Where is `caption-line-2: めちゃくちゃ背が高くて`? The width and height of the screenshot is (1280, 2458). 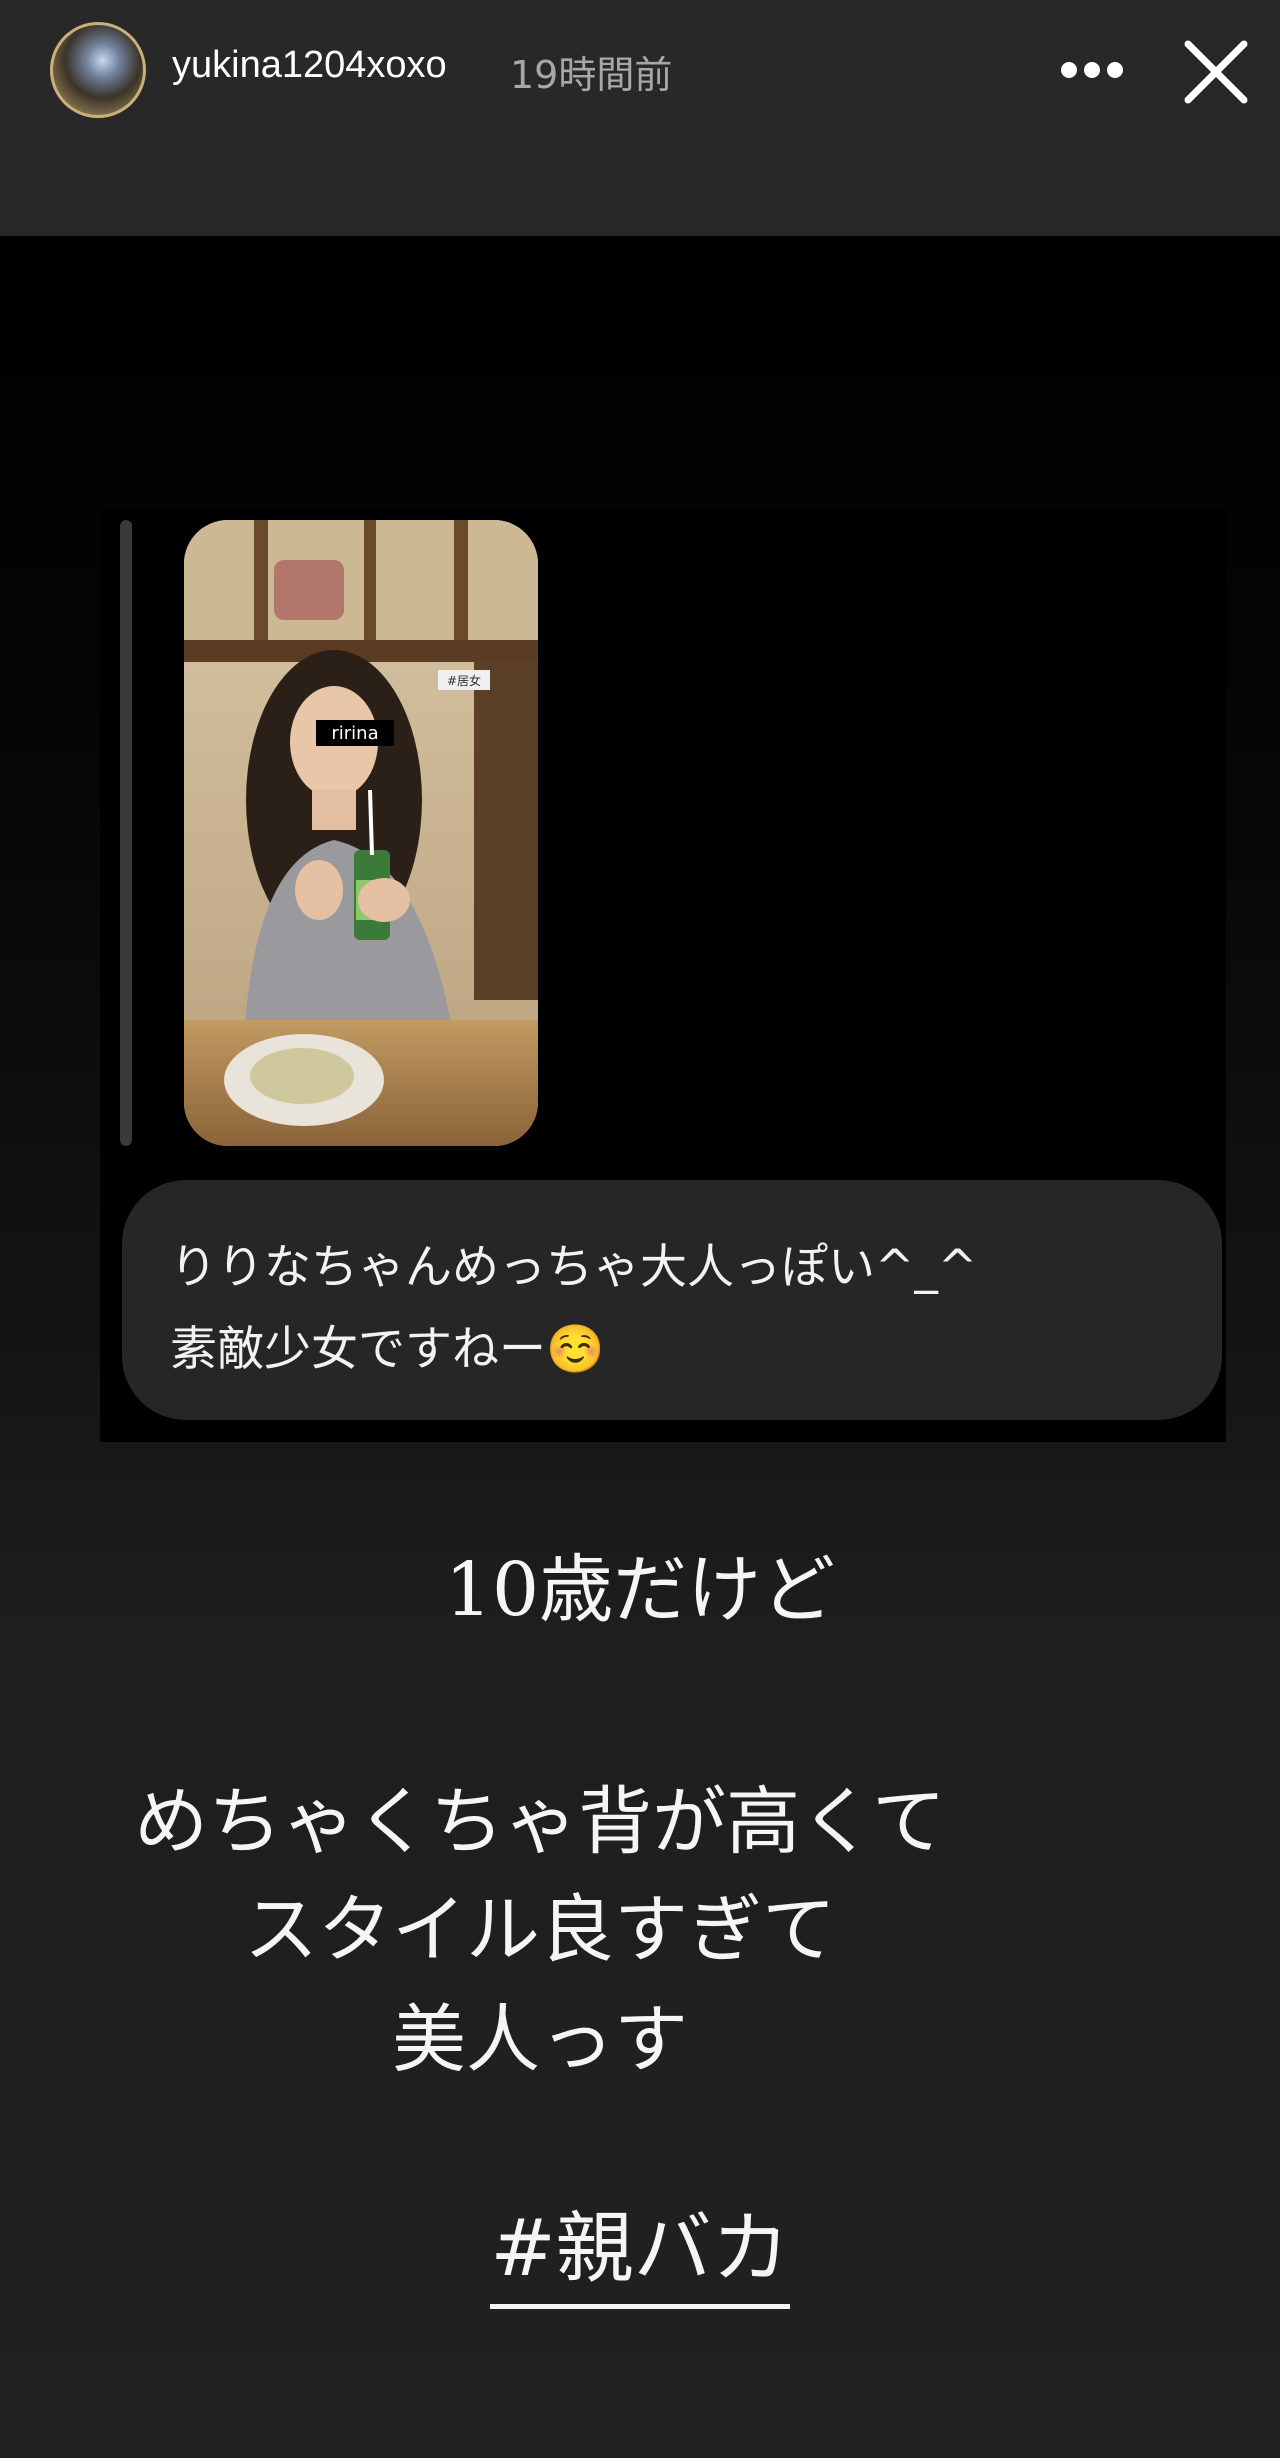
caption-line-2: めちゃくちゃ背が高くて is located at coordinates (540, 1822).